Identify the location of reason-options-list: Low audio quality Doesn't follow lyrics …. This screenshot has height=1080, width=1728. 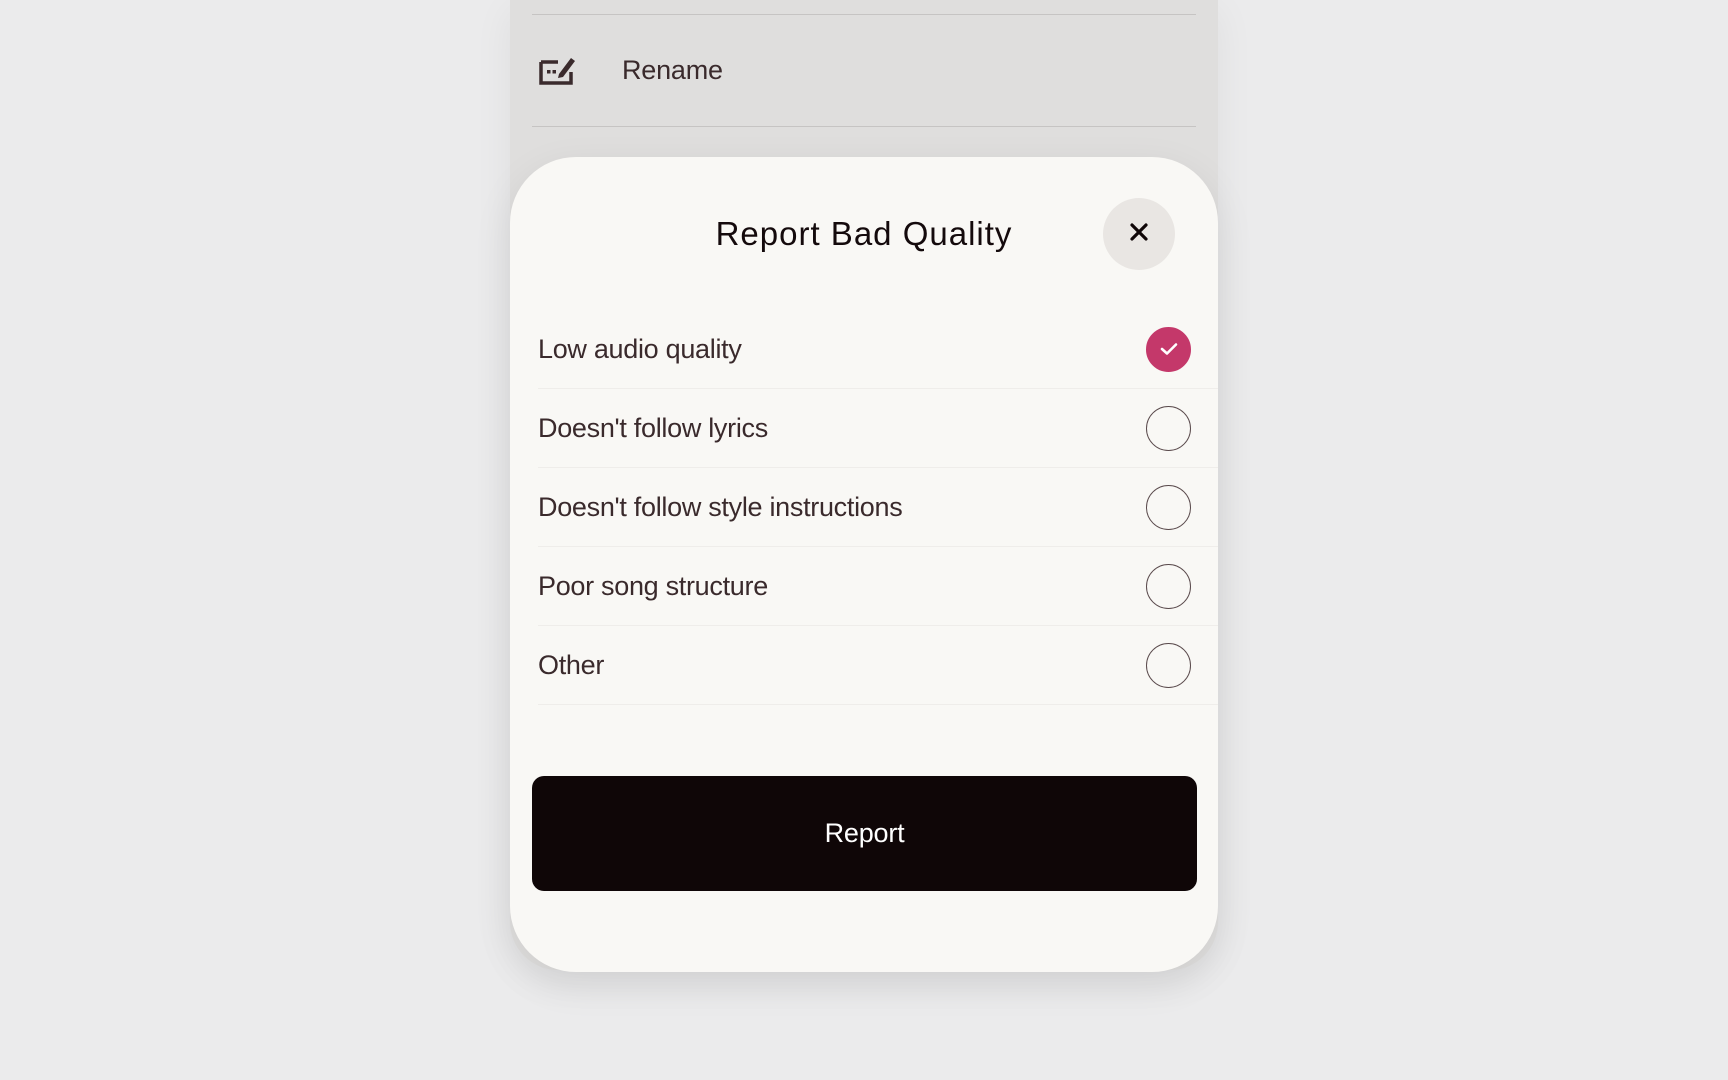
(878, 507).